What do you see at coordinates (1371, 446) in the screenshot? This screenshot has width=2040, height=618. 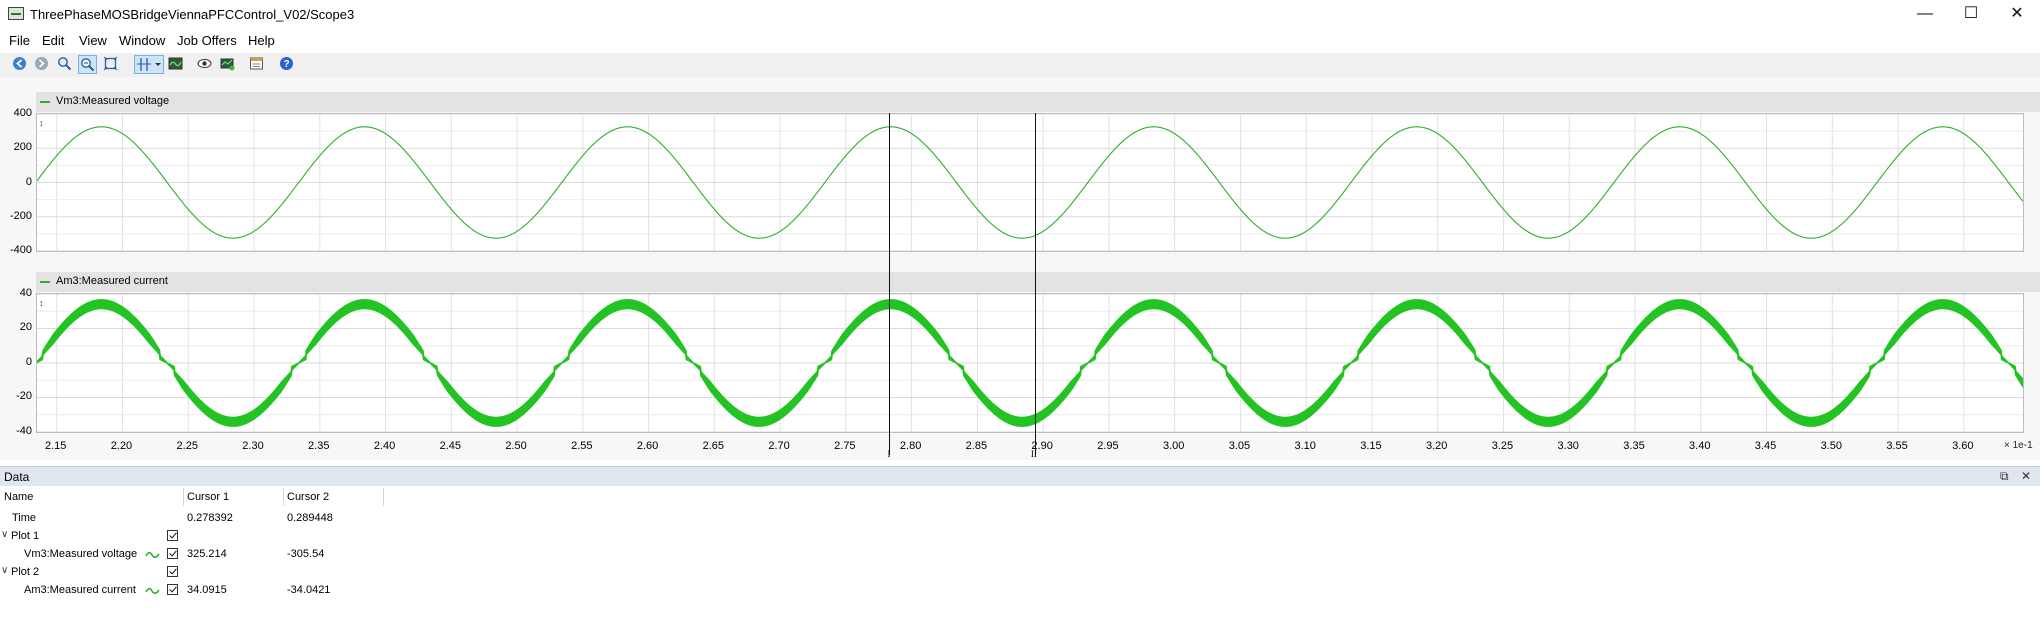 I see `x-tick: 3.15` at bounding box center [1371, 446].